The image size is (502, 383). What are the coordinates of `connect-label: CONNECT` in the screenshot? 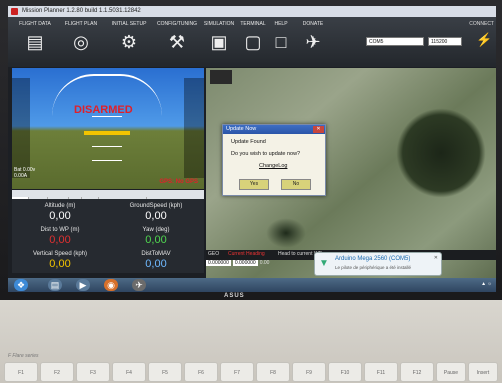 It's located at (481, 24).